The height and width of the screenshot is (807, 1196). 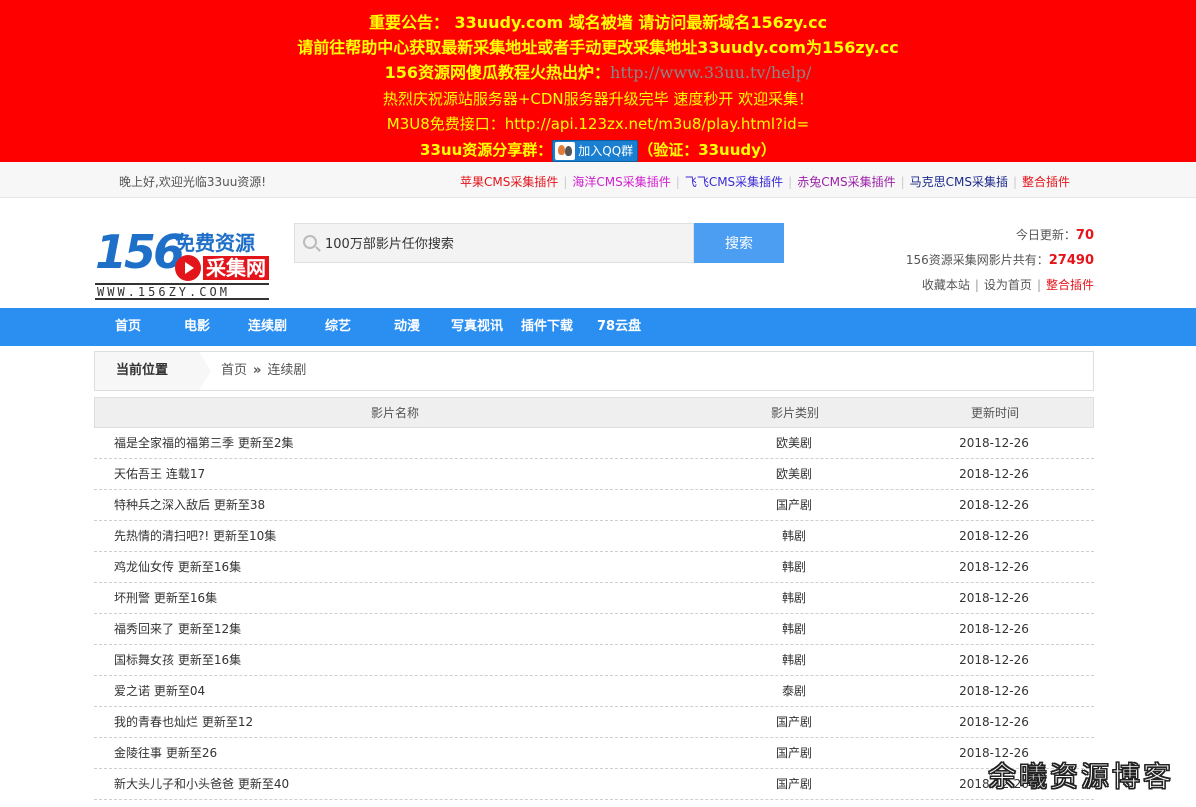 I want to click on cell-name: 先热情的清扫吧?! 更新至10集, so click(x=195, y=536).